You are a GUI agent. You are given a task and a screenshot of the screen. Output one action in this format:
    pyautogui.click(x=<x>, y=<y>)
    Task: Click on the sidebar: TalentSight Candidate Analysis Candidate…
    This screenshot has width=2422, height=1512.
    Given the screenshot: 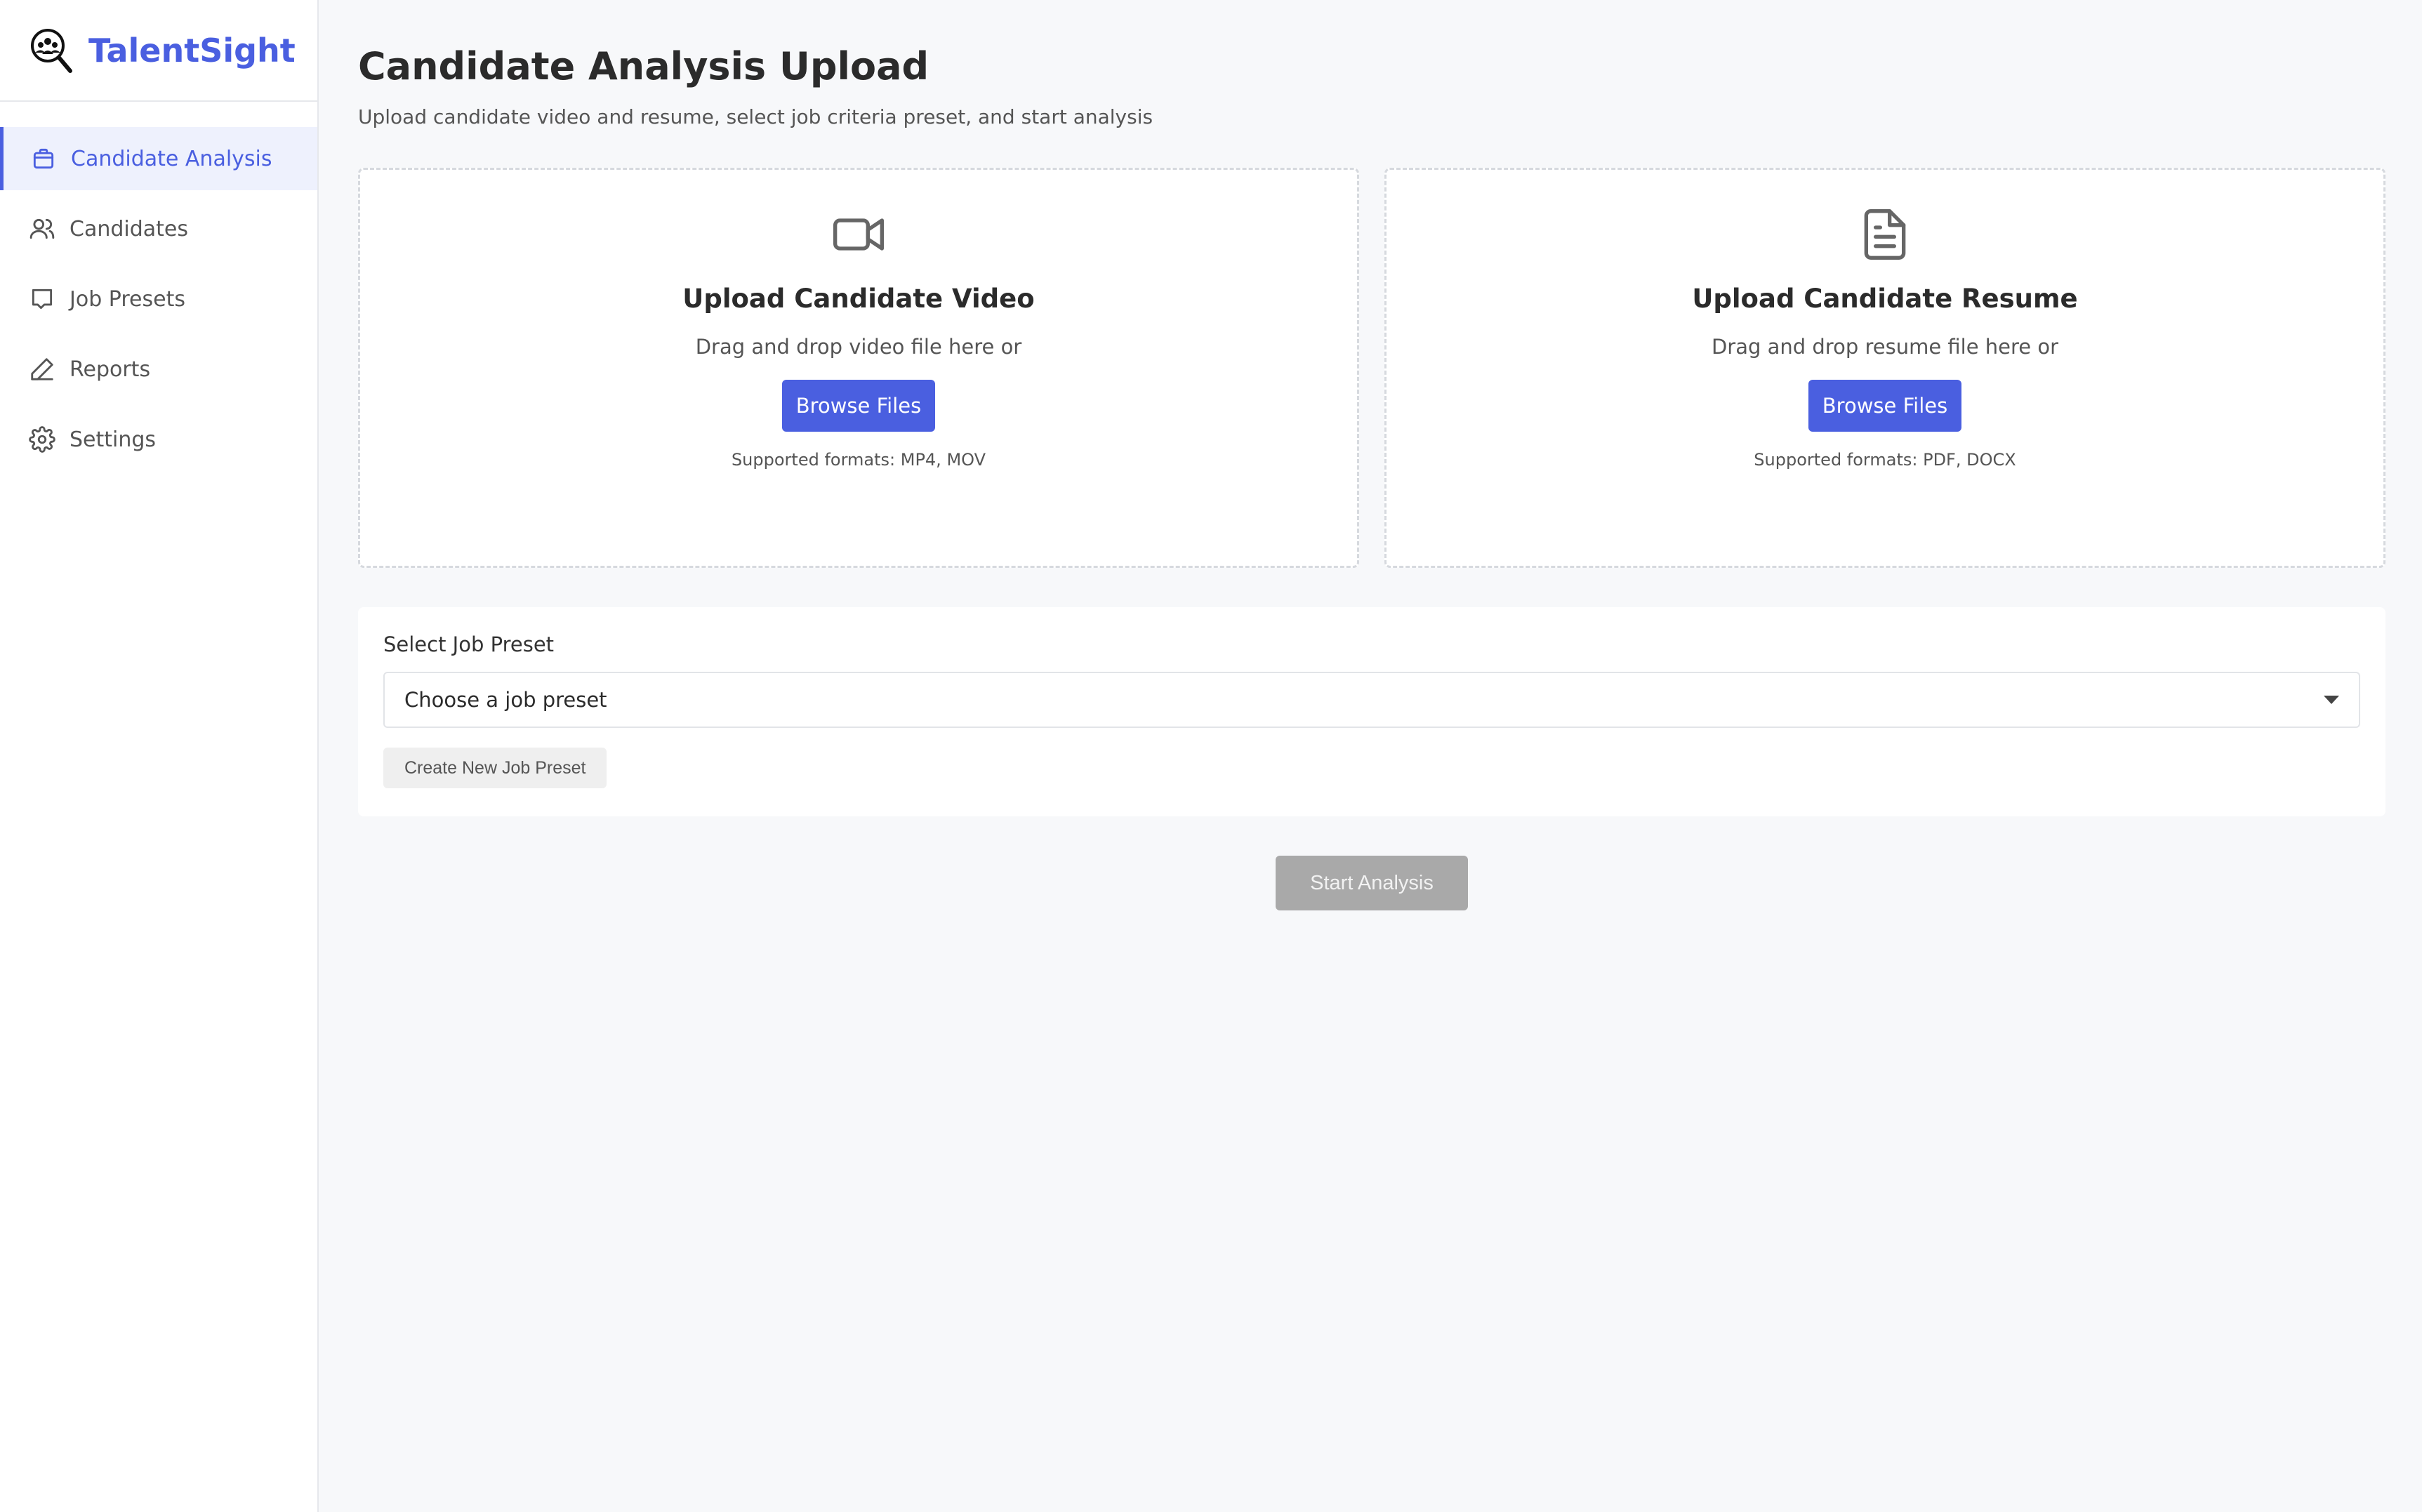 What is the action you would take?
    pyautogui.click(x=159, y=756)
    